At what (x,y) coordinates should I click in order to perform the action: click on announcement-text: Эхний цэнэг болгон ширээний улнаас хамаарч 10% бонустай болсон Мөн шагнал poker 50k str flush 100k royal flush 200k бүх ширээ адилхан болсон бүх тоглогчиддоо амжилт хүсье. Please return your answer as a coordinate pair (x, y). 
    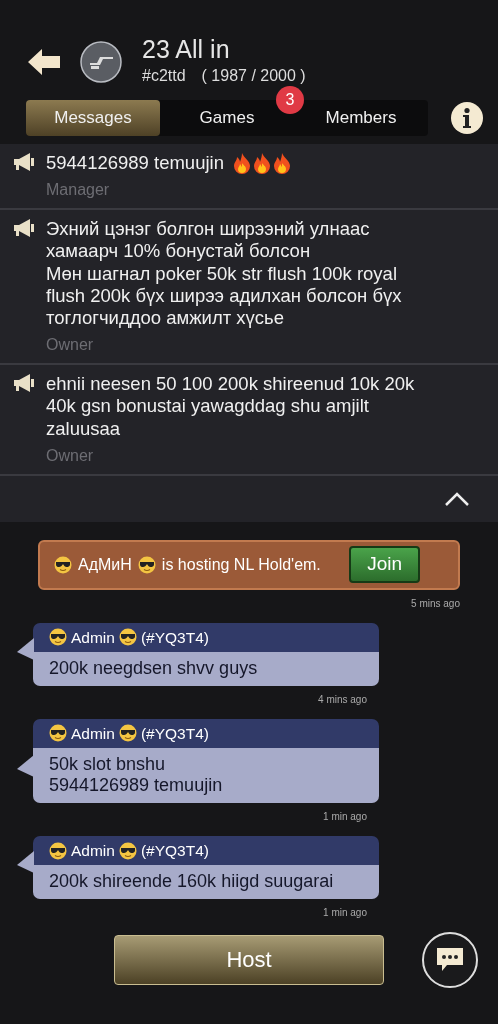
    Looking at the image, I should click on (224, 274).